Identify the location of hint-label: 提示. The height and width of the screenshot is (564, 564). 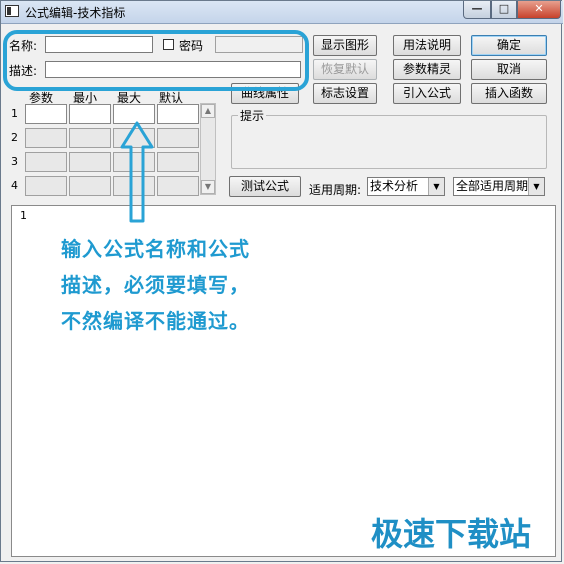
(252, 115).